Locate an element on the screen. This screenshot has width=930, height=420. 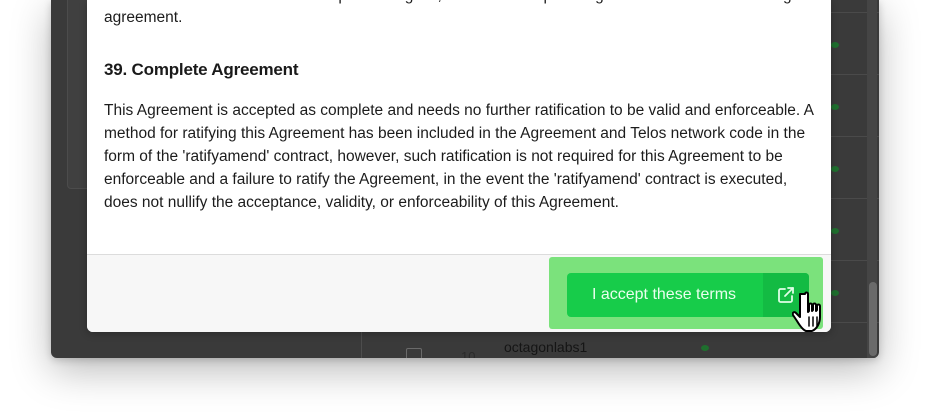
hand-pointer-icon is located at coordinates (806, 311).